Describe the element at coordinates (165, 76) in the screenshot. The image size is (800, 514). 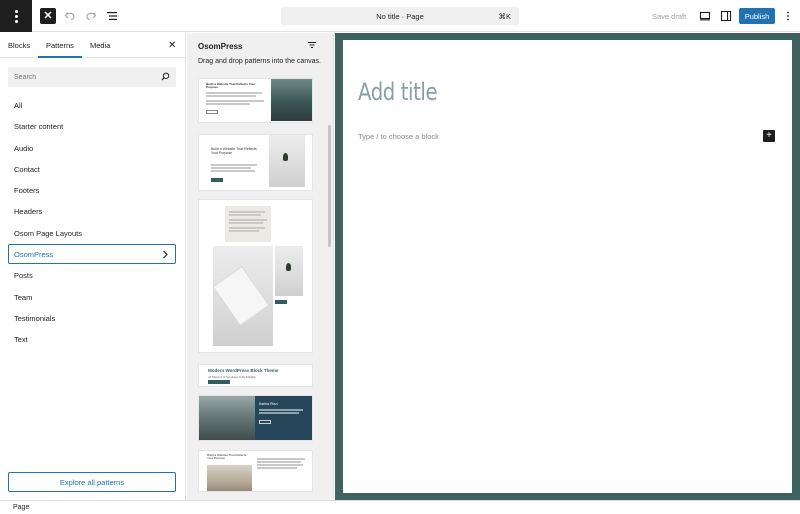
I see `search-icon` at that location.